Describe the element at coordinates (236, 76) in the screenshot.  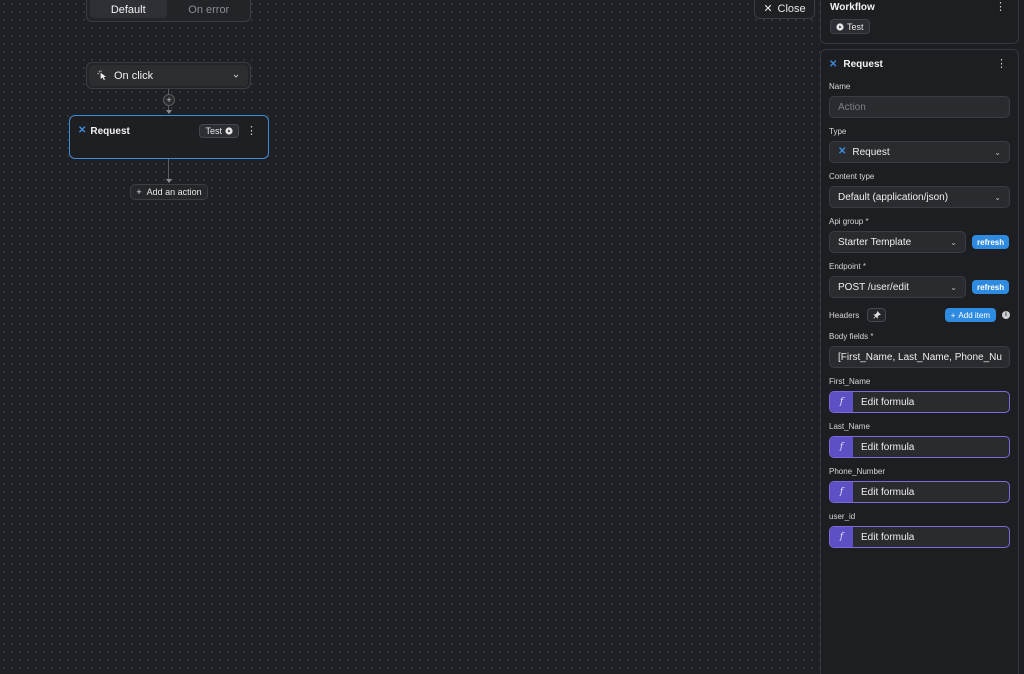
I see `chevron-down-icon` at that location.